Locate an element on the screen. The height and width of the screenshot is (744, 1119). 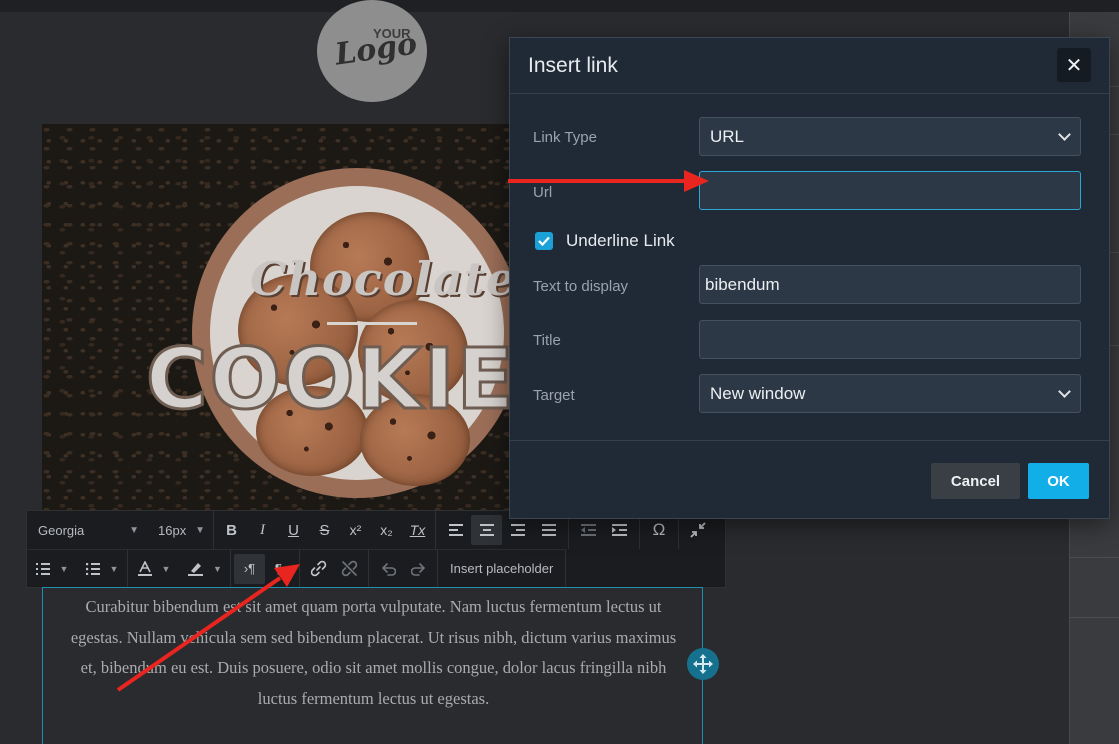
highlighter-icon is located at coordinates (196, 569).